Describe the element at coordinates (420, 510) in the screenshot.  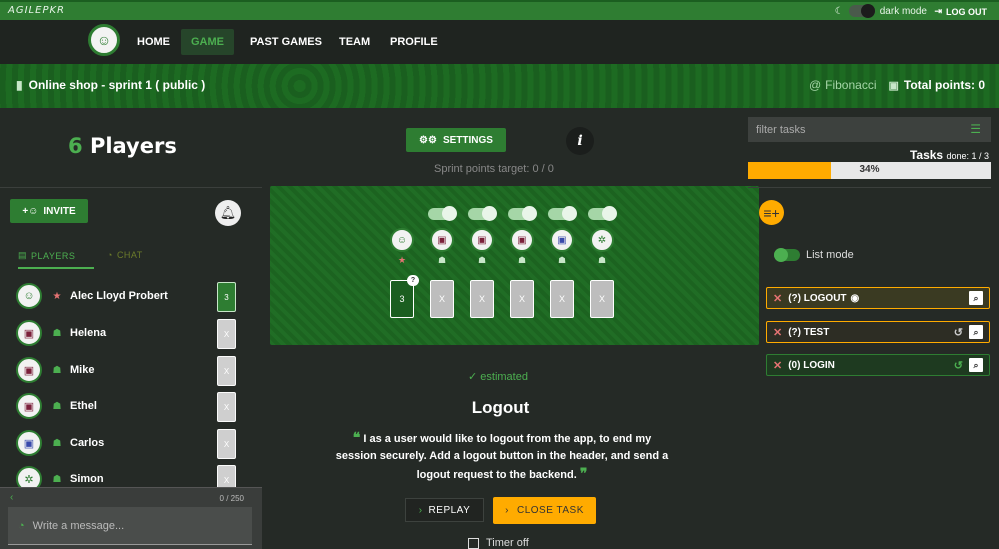
I see `chevron-right-icon: ›` at that location.